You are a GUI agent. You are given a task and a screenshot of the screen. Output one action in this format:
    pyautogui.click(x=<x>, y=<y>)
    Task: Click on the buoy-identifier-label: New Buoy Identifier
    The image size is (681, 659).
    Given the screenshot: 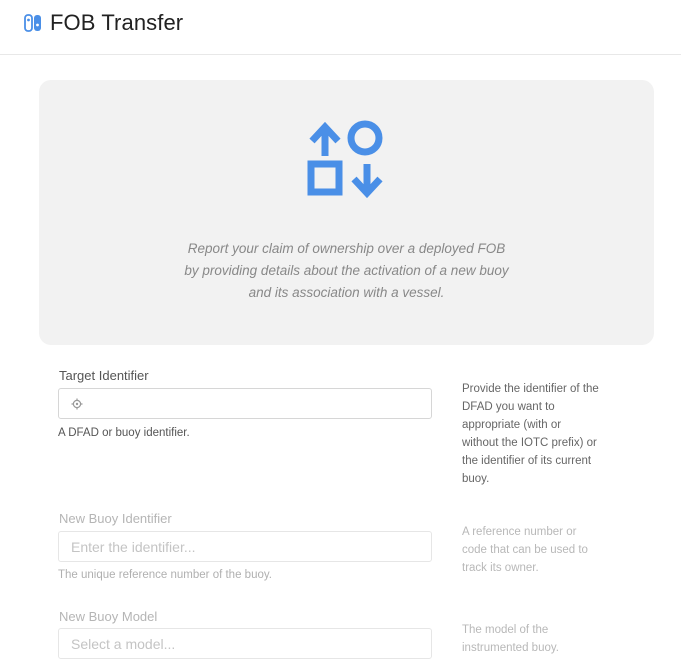 What is the action you would take?
    pyautogui.click(x=115, y=518)
    